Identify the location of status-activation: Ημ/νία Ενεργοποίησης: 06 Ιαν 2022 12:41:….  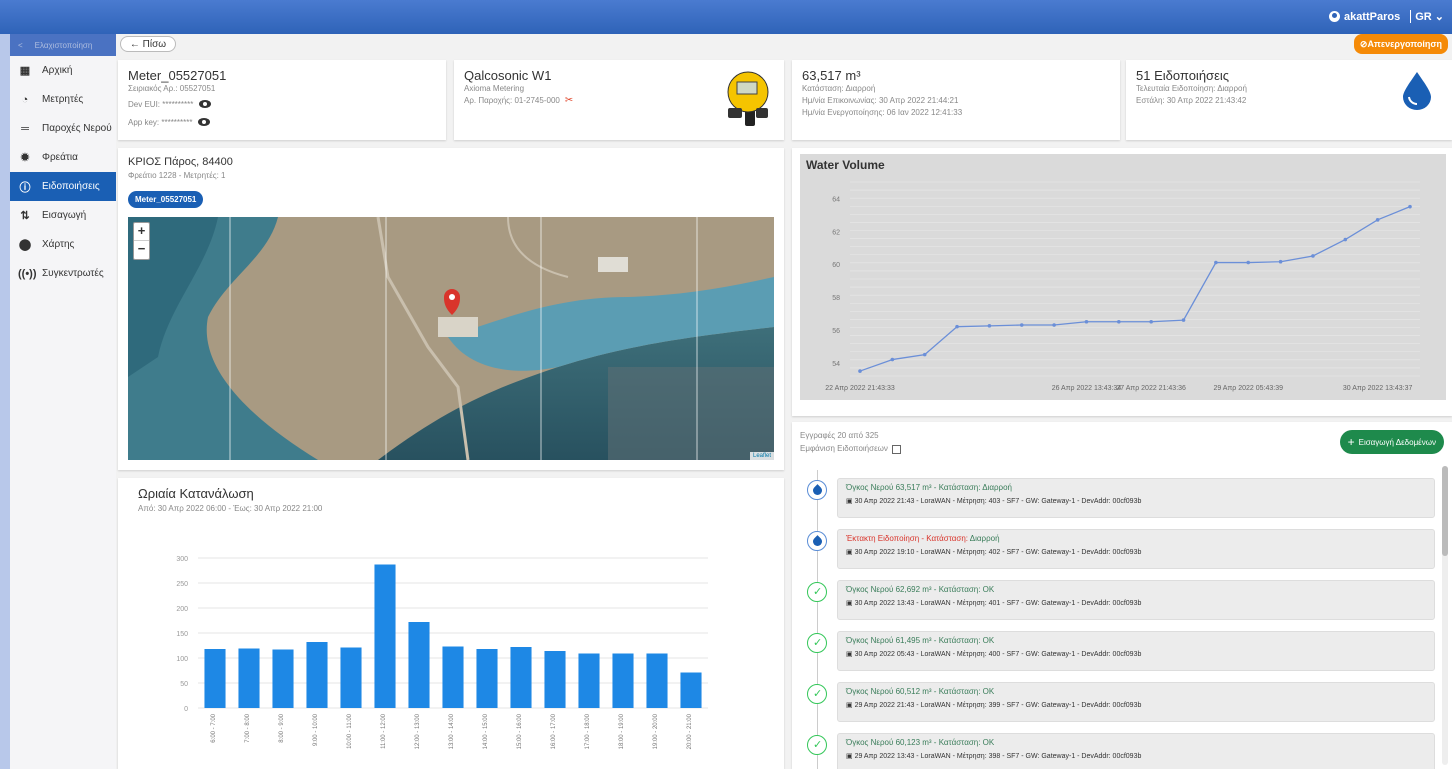
(882, 112).